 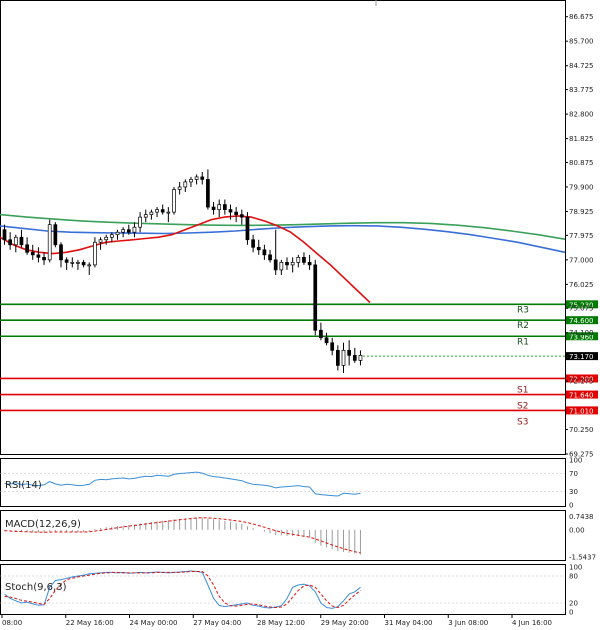 What do you see at coordinates (581, 285) in the screenshot?
I see `main-y-tick-label: 76.025` at bounding box center [581, 285].